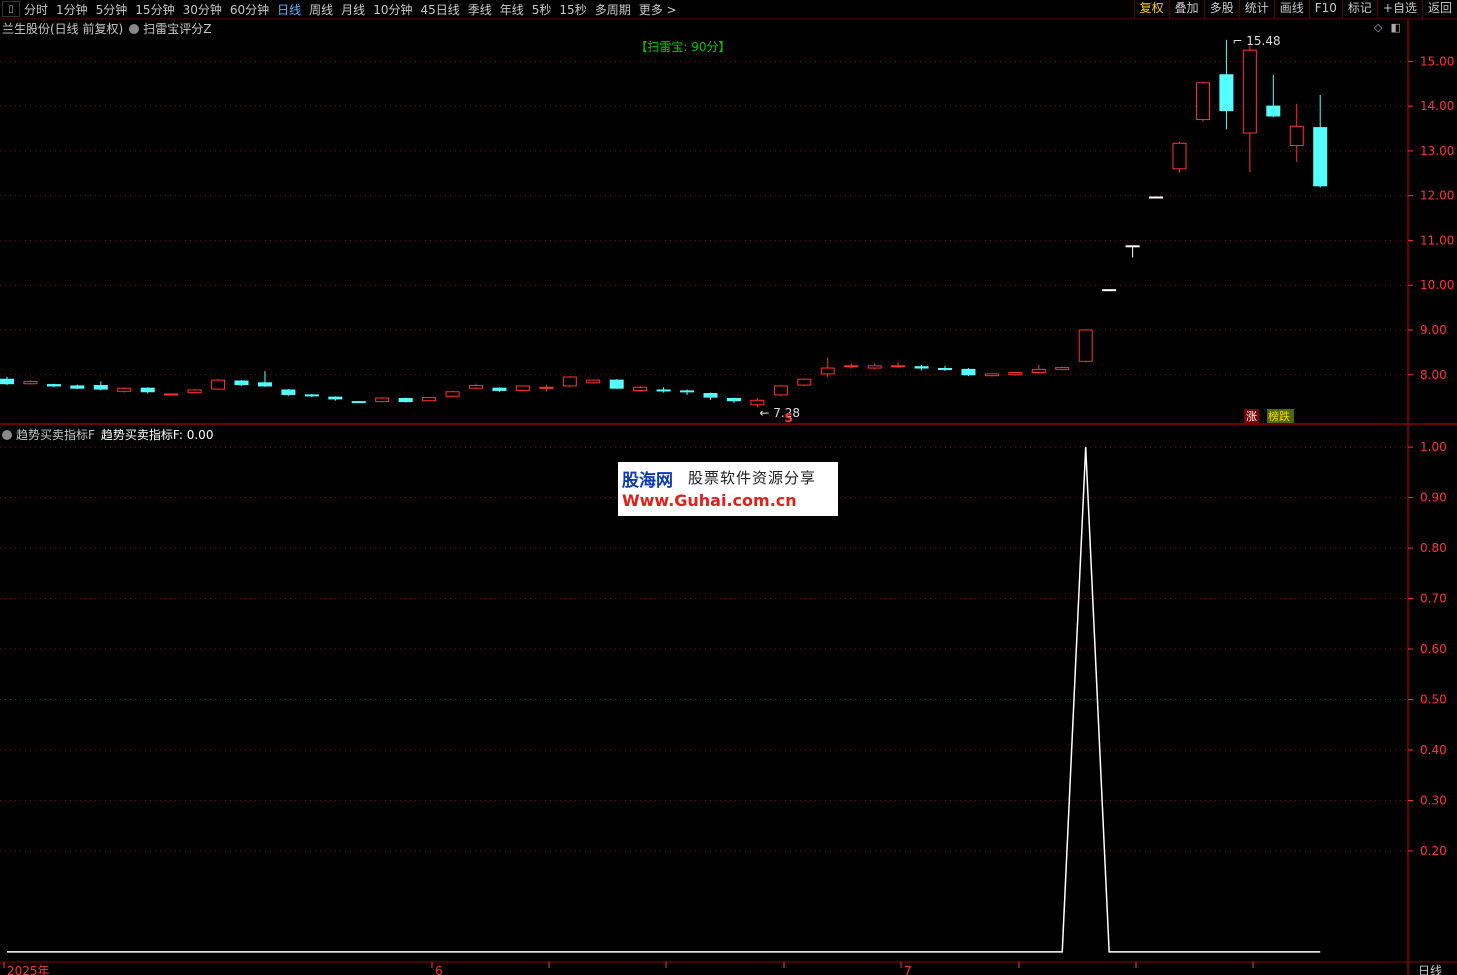 Image resolution: width=1457 pixels, height=975 pixels. I want to click on right-toolbar: 复权 叠加 多股 统计 画线 F10 标记 +自选 返回, so click(1295, 9).